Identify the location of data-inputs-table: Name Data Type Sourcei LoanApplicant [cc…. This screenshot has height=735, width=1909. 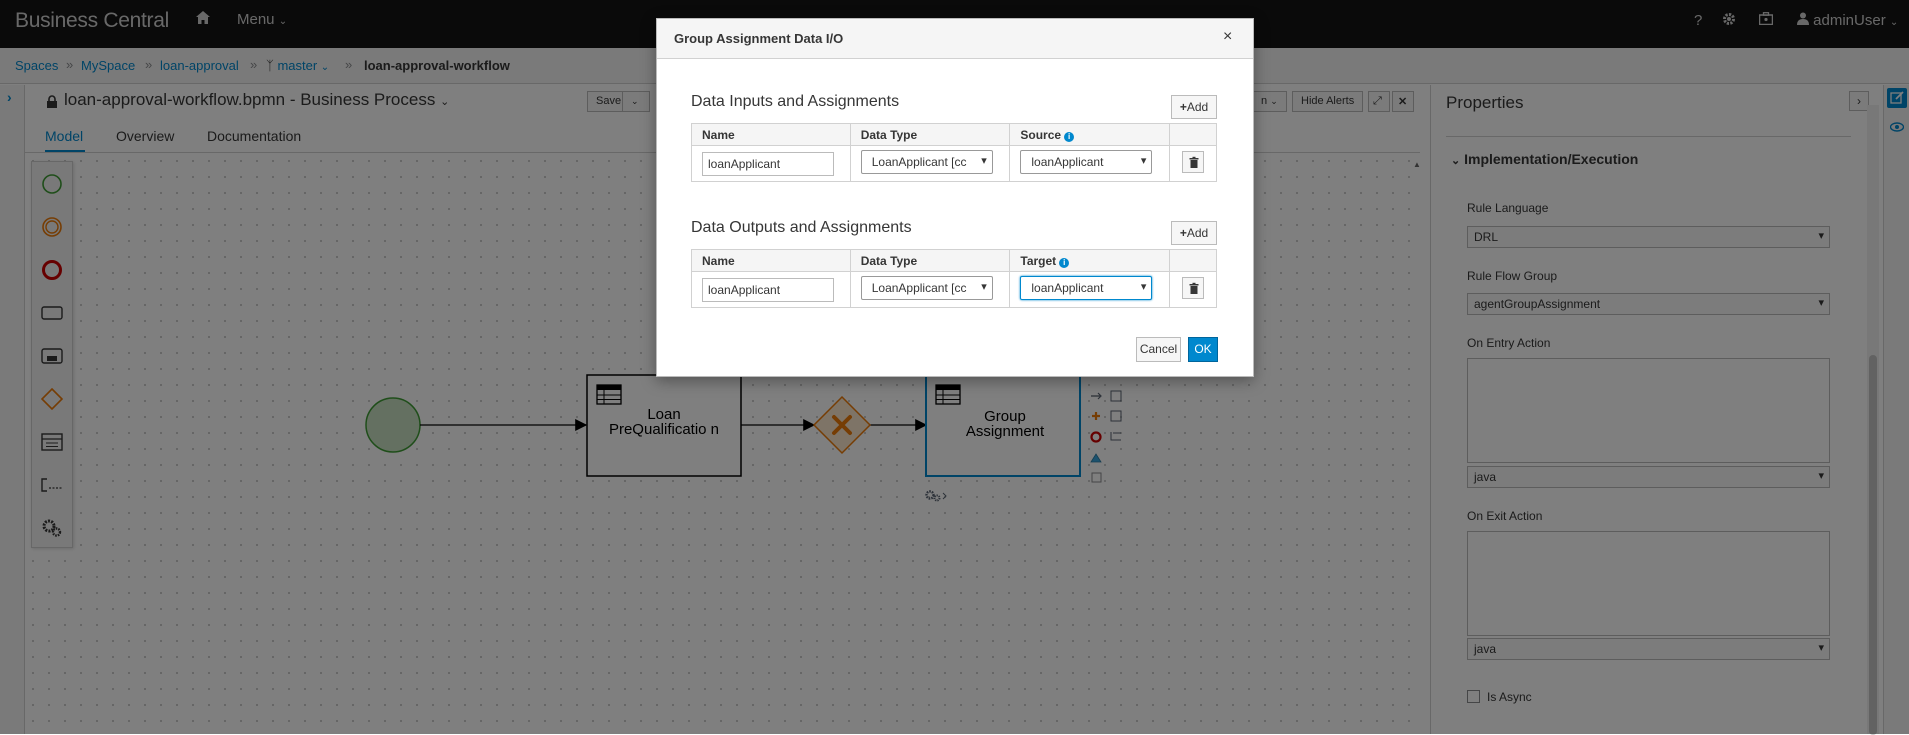
(954, 152).